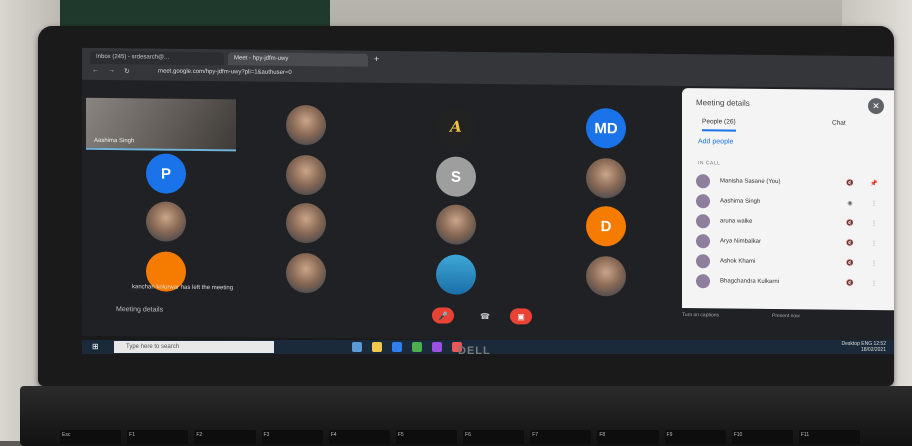 The image size is (912, 446). What do you see at coordinates (183, 288) in the screenshot?
I see `left-meeting-toast: kanchan kolurwar has left the meeting` at bounding box center [183, 288].